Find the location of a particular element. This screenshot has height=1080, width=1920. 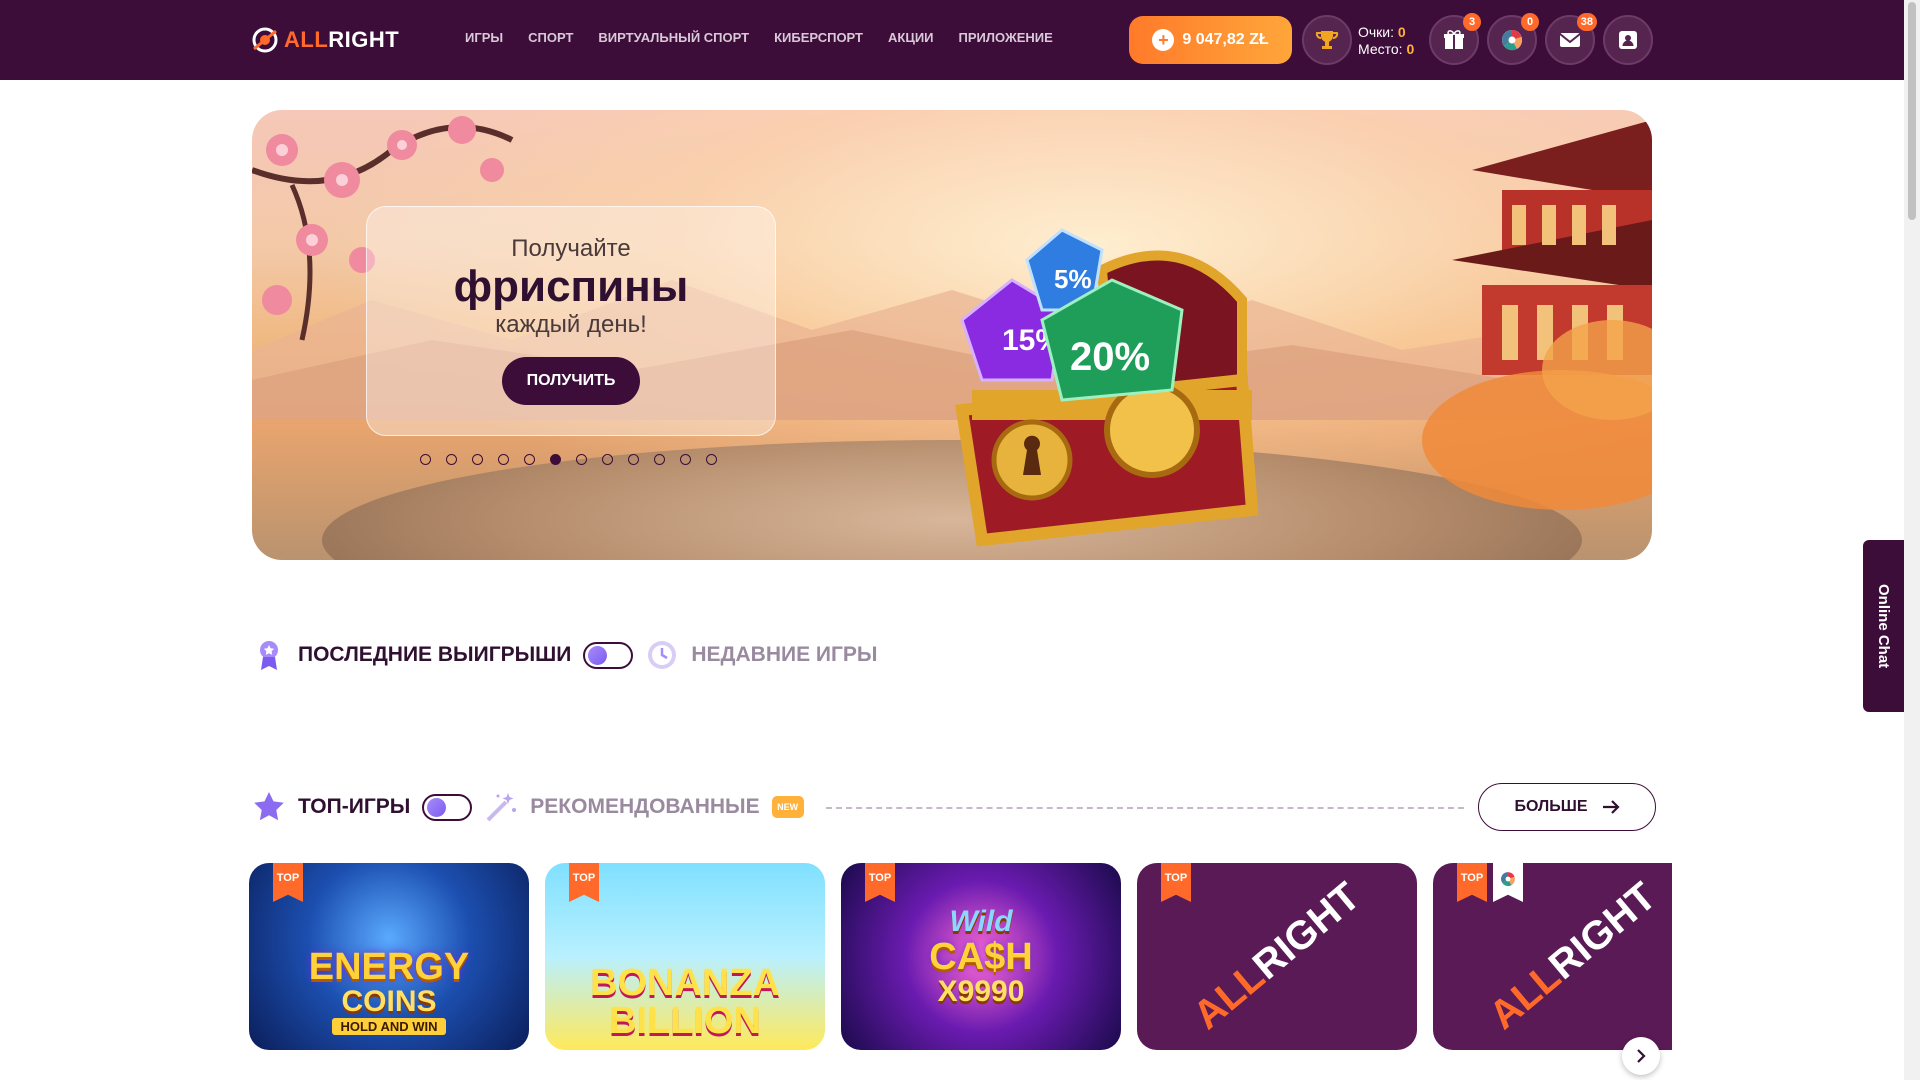

chevron-right-icon is located at coordinates (1641, 1056).